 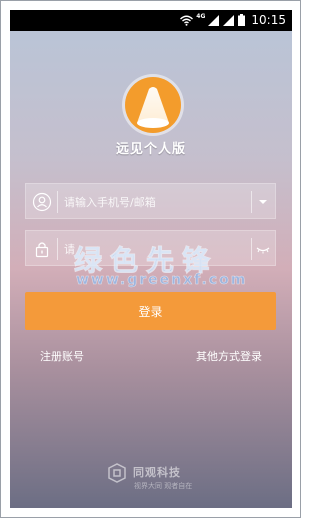 I want to click on status-bar: 4G 10:15, so click(x=151, y=20).